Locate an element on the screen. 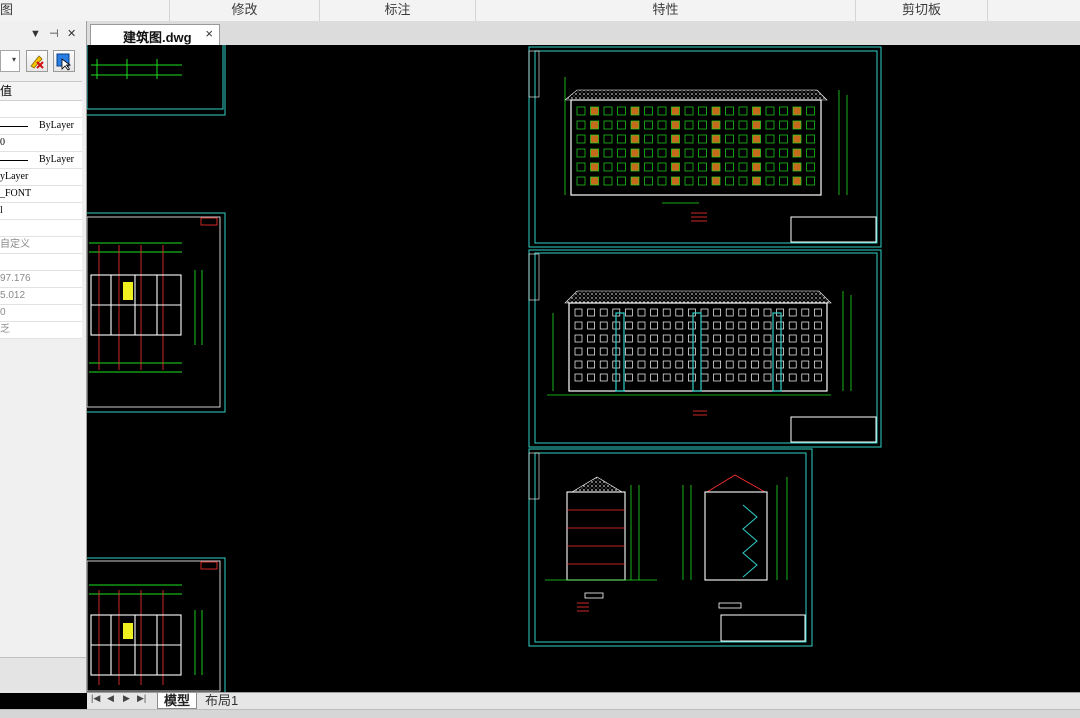 The height and width of the screenshot is (718, 1080). property-value: 97.176 is located at coordinates (15, 278).